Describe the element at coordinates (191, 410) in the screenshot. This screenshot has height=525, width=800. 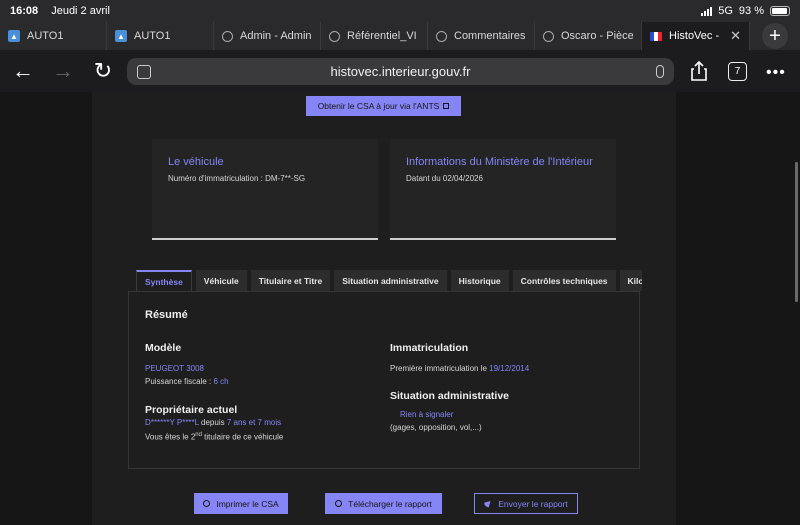
I see `owner-heading: Propriétaire actuel` at that location.